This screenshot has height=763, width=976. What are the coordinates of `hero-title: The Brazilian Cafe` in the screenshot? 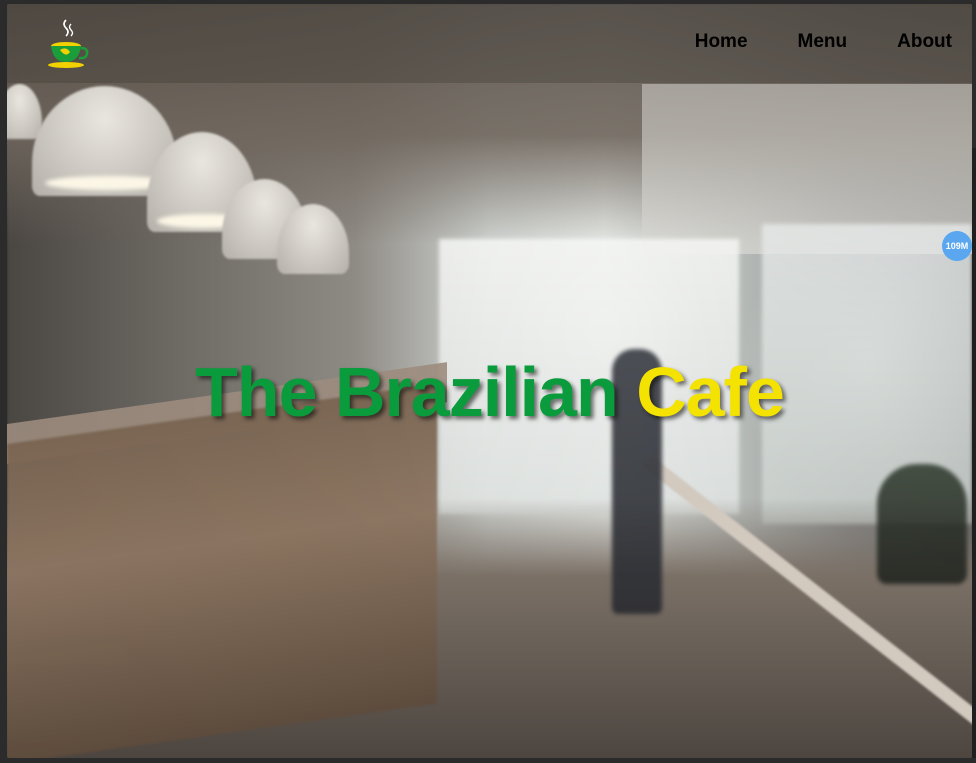 It's located at (489, 392).